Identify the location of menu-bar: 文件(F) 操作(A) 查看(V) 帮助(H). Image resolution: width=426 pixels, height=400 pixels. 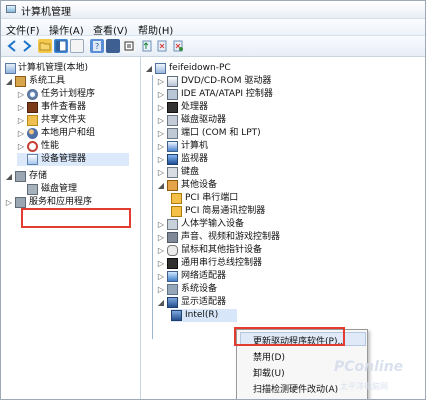
(213, 28).